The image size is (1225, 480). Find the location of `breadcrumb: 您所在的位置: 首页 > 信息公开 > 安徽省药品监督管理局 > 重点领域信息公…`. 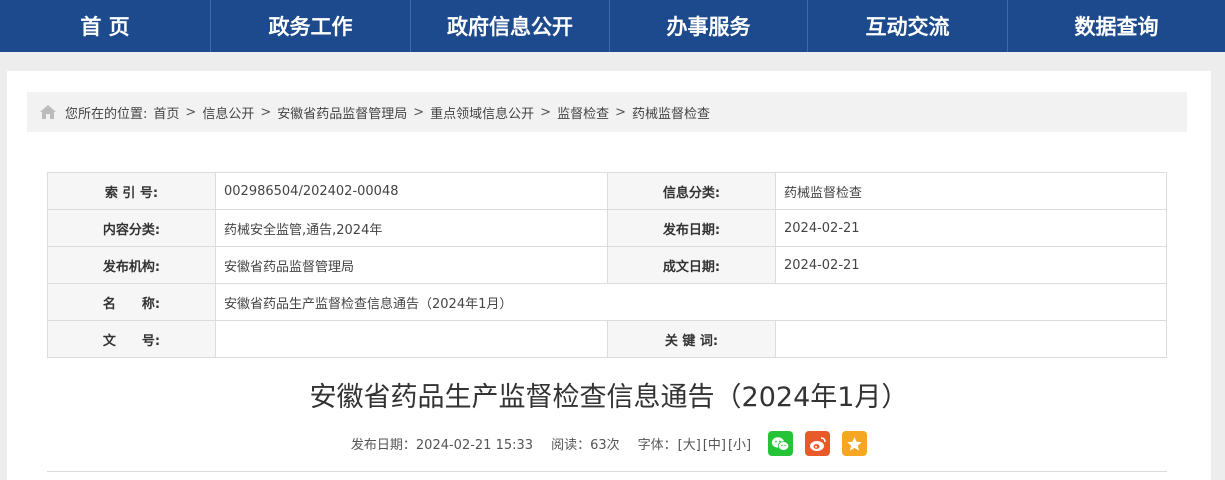

breadcrumb: 您所在的位置: 首页 > 信息公开 > 安徽省药品监督管理局 > 重点领域信息公… is located at coordinates (607, 112).